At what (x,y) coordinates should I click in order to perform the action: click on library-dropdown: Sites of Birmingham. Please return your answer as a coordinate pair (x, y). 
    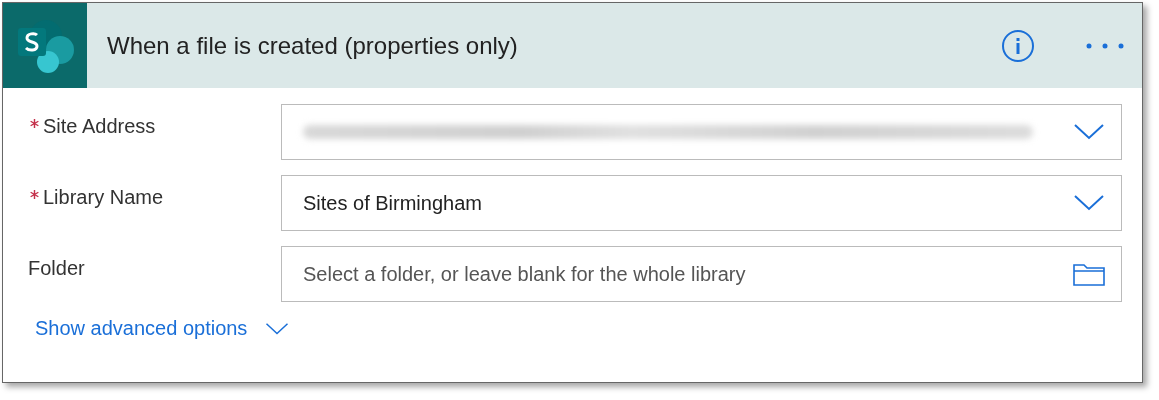
    Looking at the image, I should click on (701, 203).